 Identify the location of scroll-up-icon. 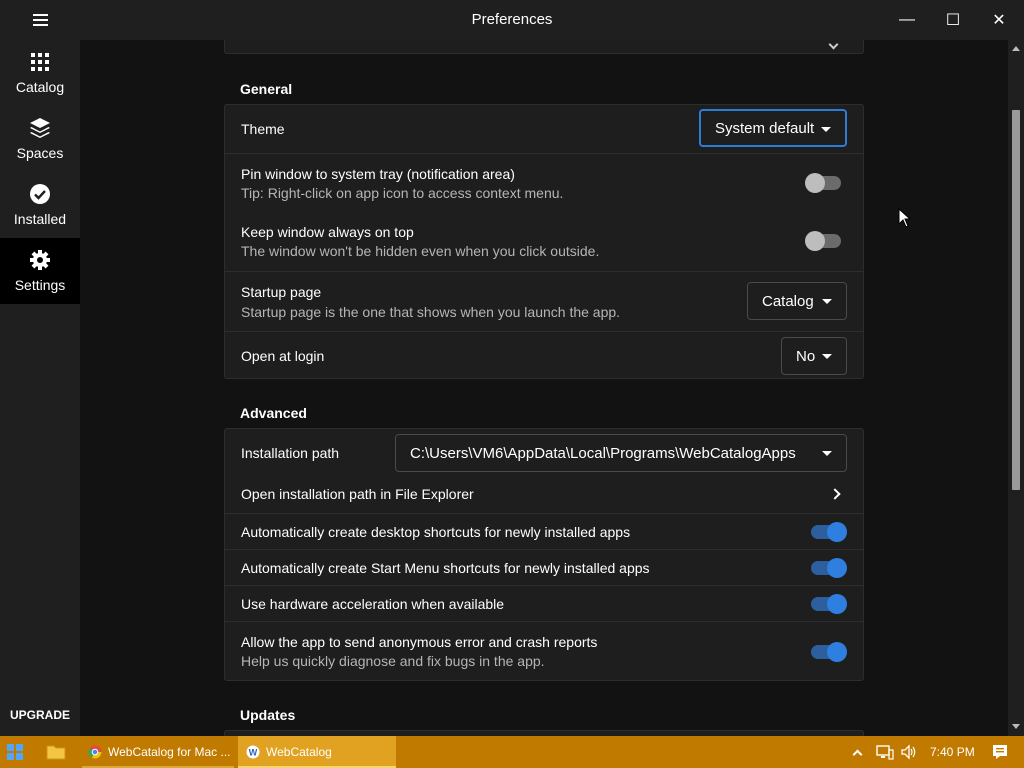
(1016, 48).